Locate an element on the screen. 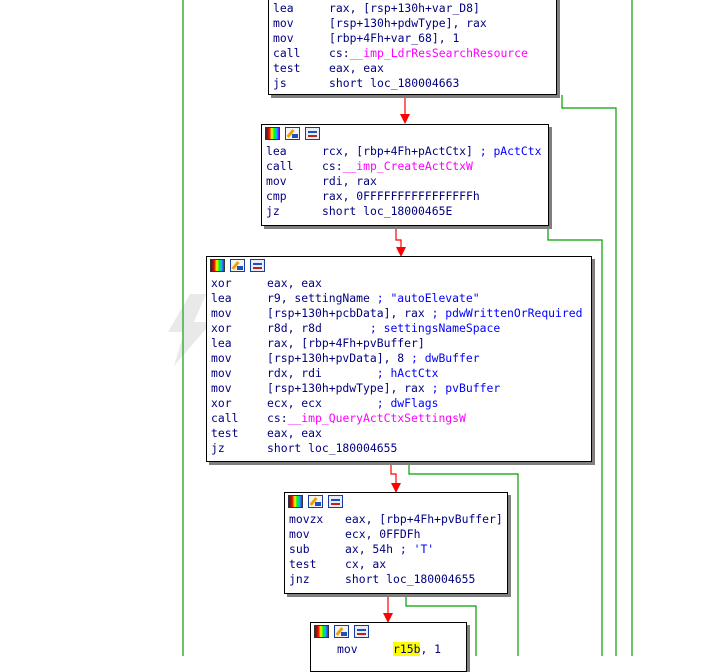  instruction-line: lea rax, [rsp+130h+var_D8] is located at coordinates (412, 8).